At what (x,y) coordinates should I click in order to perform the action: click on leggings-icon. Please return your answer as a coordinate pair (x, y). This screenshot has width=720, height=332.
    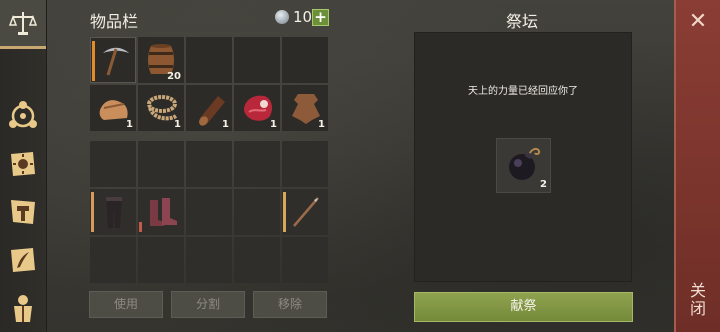
    Looking at the image, I should click on (114, 212).